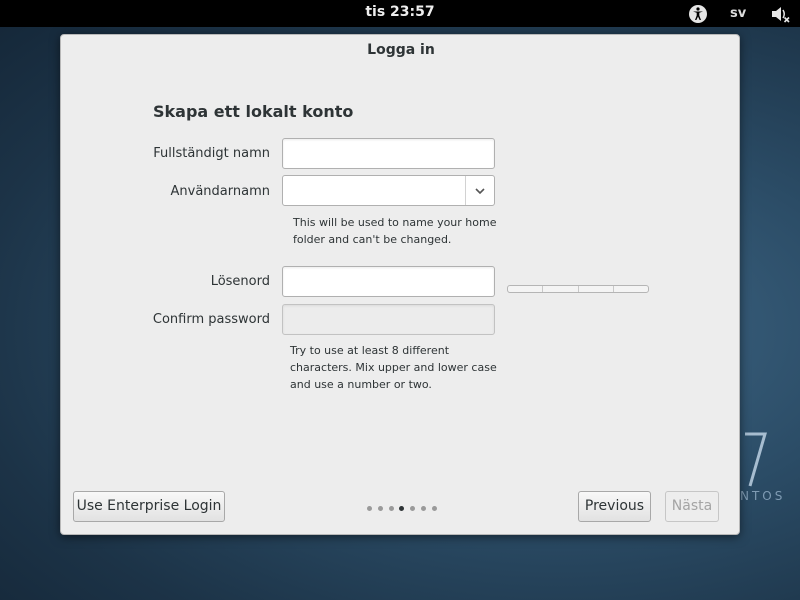 The width and height of the screenshot is (800, 600). I want to click on fullname-field, so click(388, 153).